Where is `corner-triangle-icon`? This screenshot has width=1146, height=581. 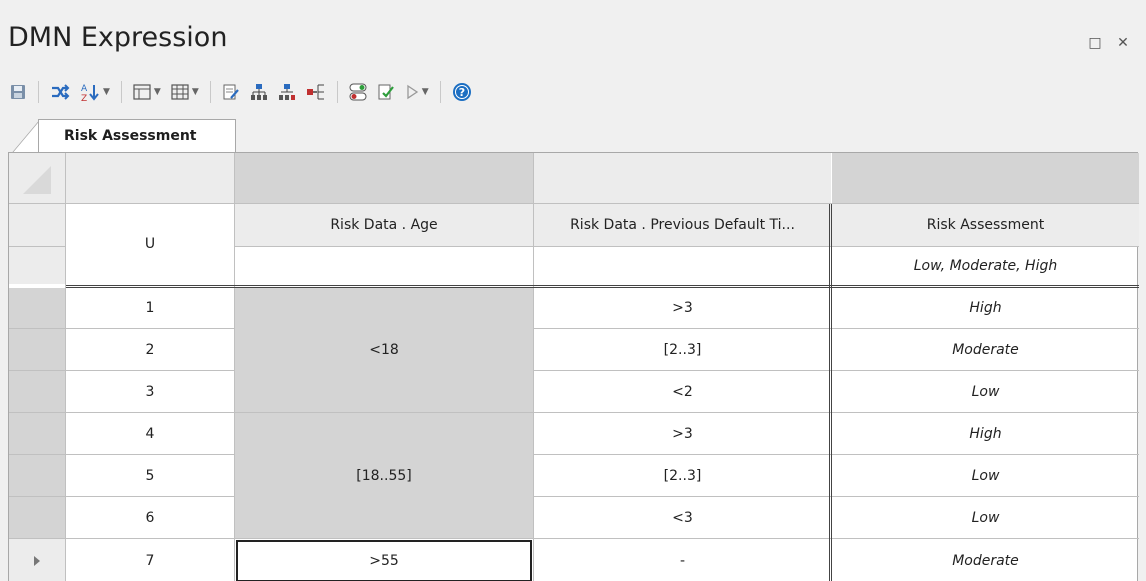
corner-triangle-icon is located at coordinates (37, 180).